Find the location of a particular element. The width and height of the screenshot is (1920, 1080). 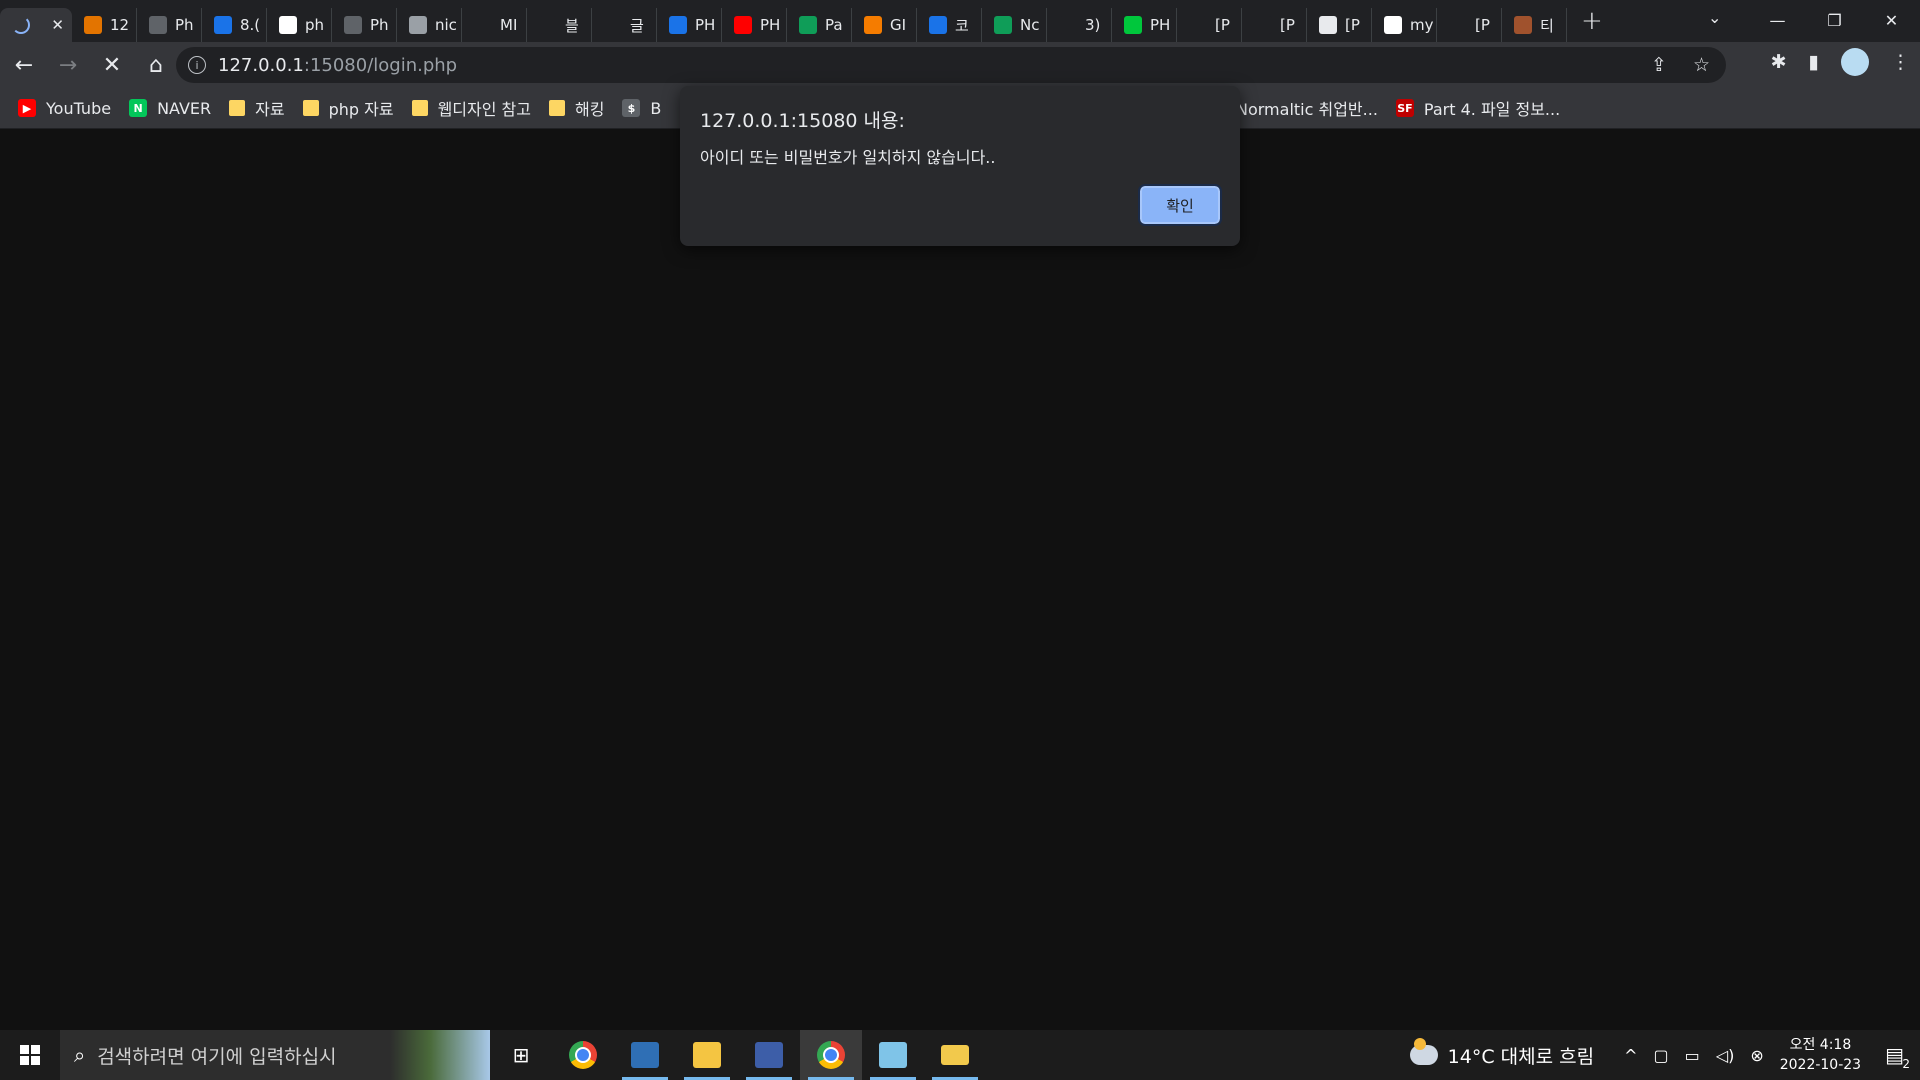

taskbar-virtualbox is located at coordinates (645, 1055).